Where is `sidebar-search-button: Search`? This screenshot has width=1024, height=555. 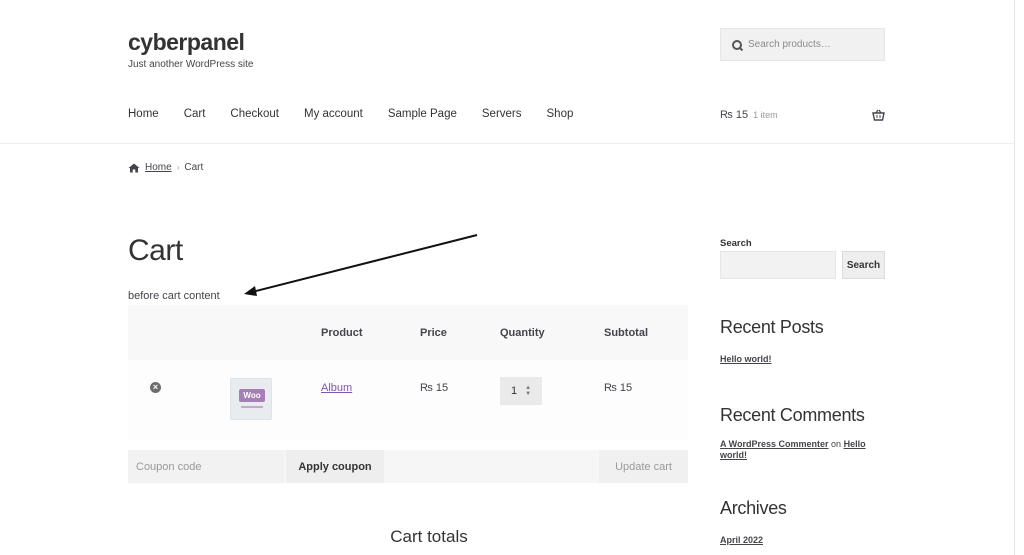 sidebar-search-button: Search is located at coordinates (863, 265).